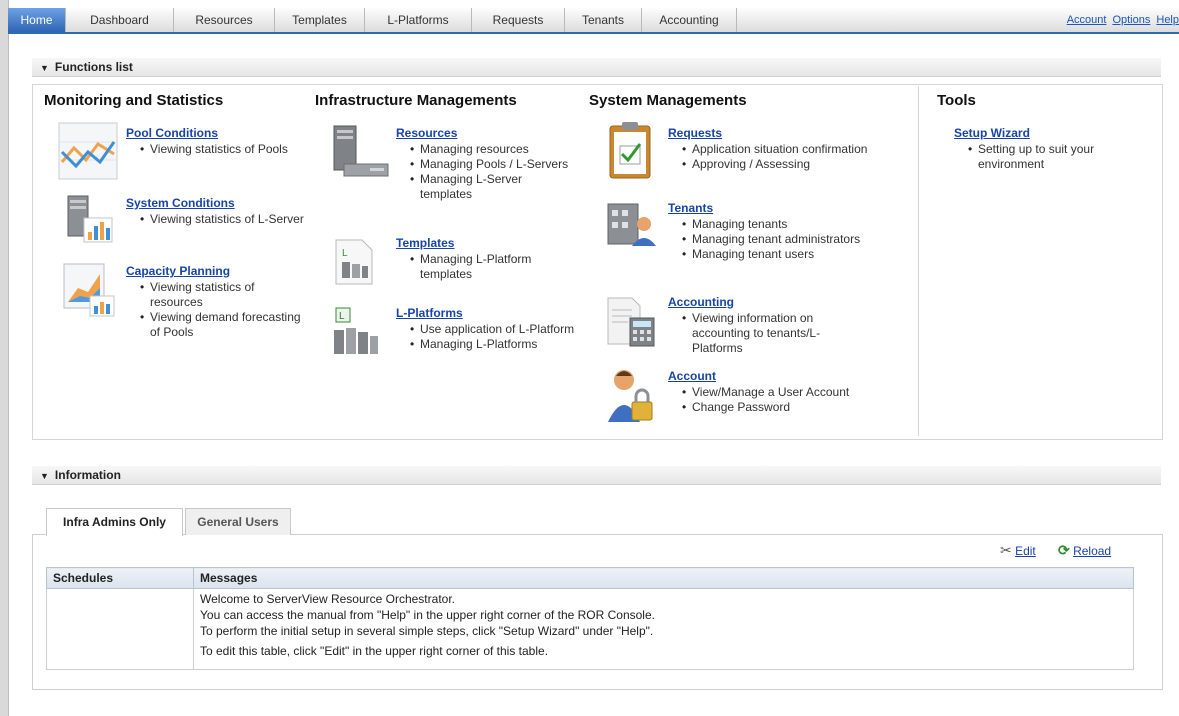  I want to click on edit-action: ✂ Edit, so click(1018, 550).